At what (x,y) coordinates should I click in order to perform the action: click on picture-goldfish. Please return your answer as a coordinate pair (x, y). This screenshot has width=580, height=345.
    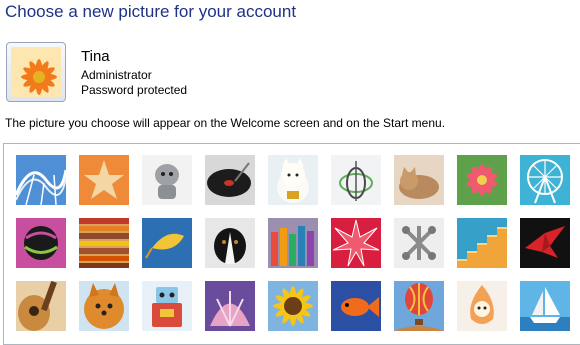
    Looking at the image, I should click on (356, 306).